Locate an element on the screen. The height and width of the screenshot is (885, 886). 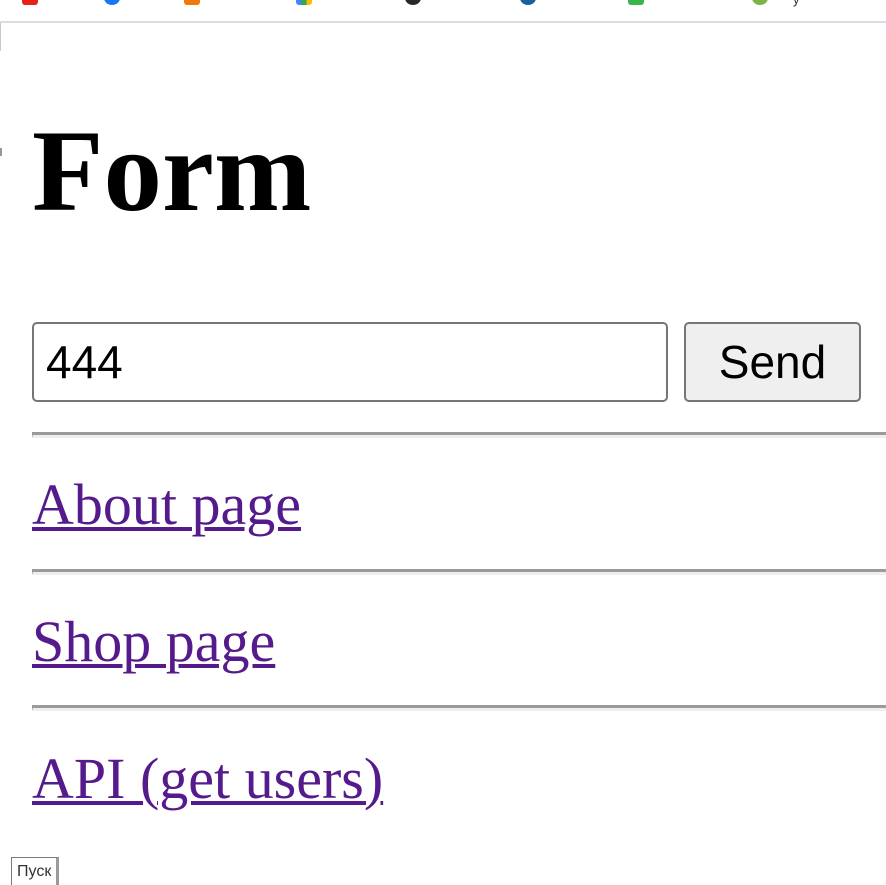
colorful-bookmark-icon is located at coordinates (304, 2).